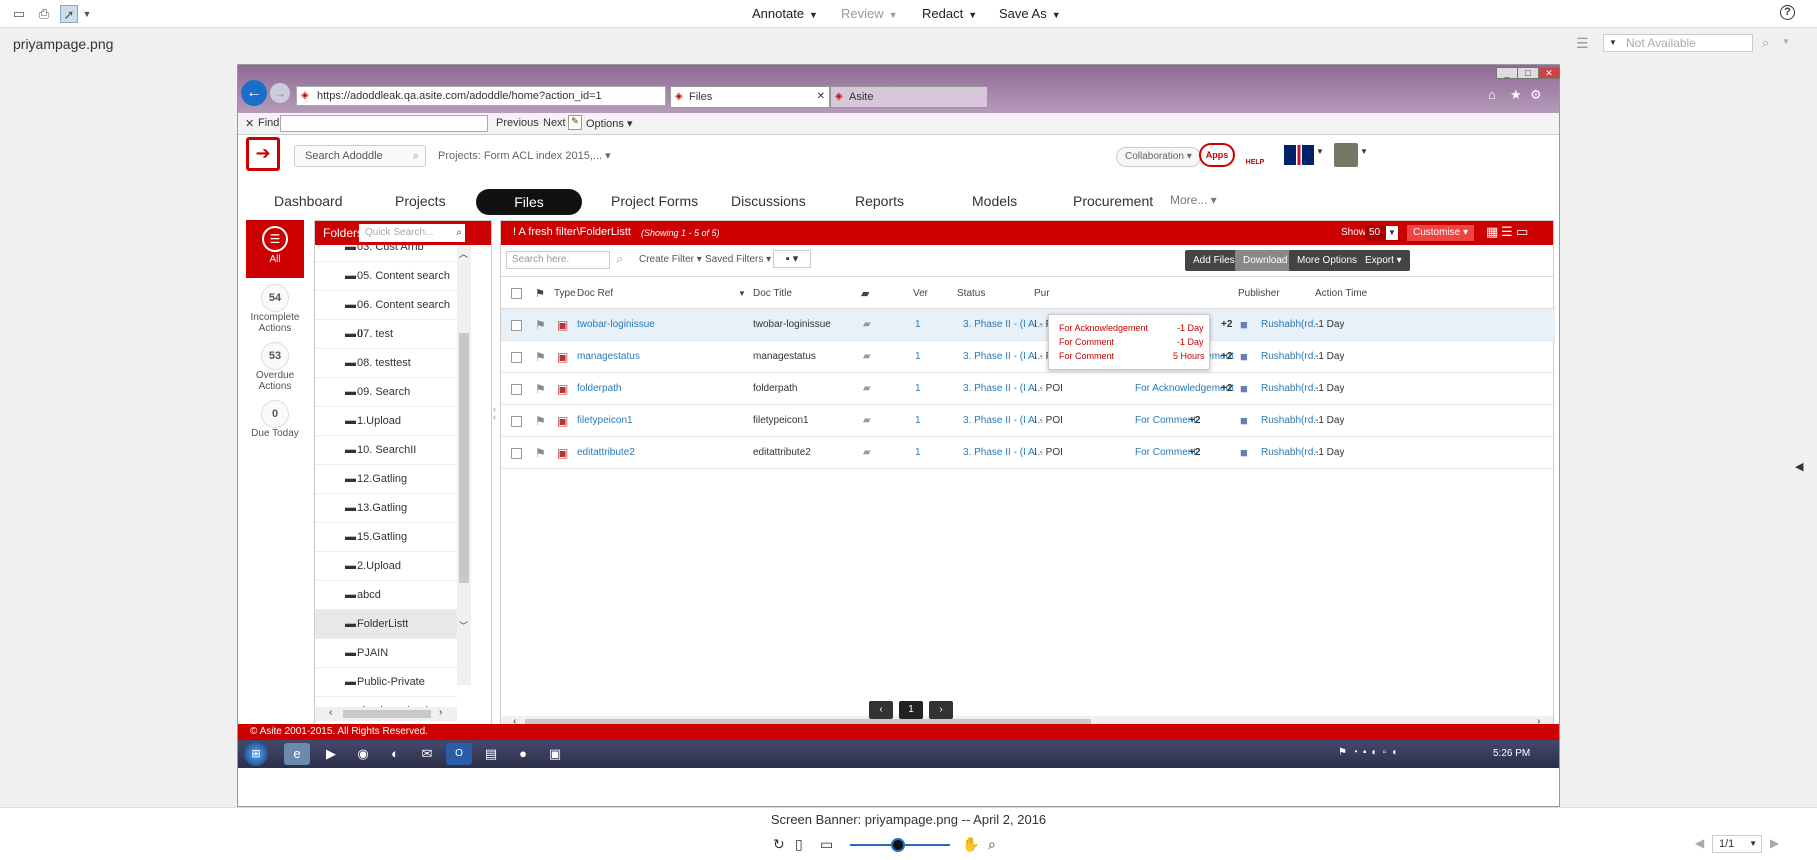 The width and height of the screenshot is (1817, 860). What do you see at coordinates (1492, 232) in the screenshot?
I see `grid-view-icon: ▦` at bounding box center [1492, 232].